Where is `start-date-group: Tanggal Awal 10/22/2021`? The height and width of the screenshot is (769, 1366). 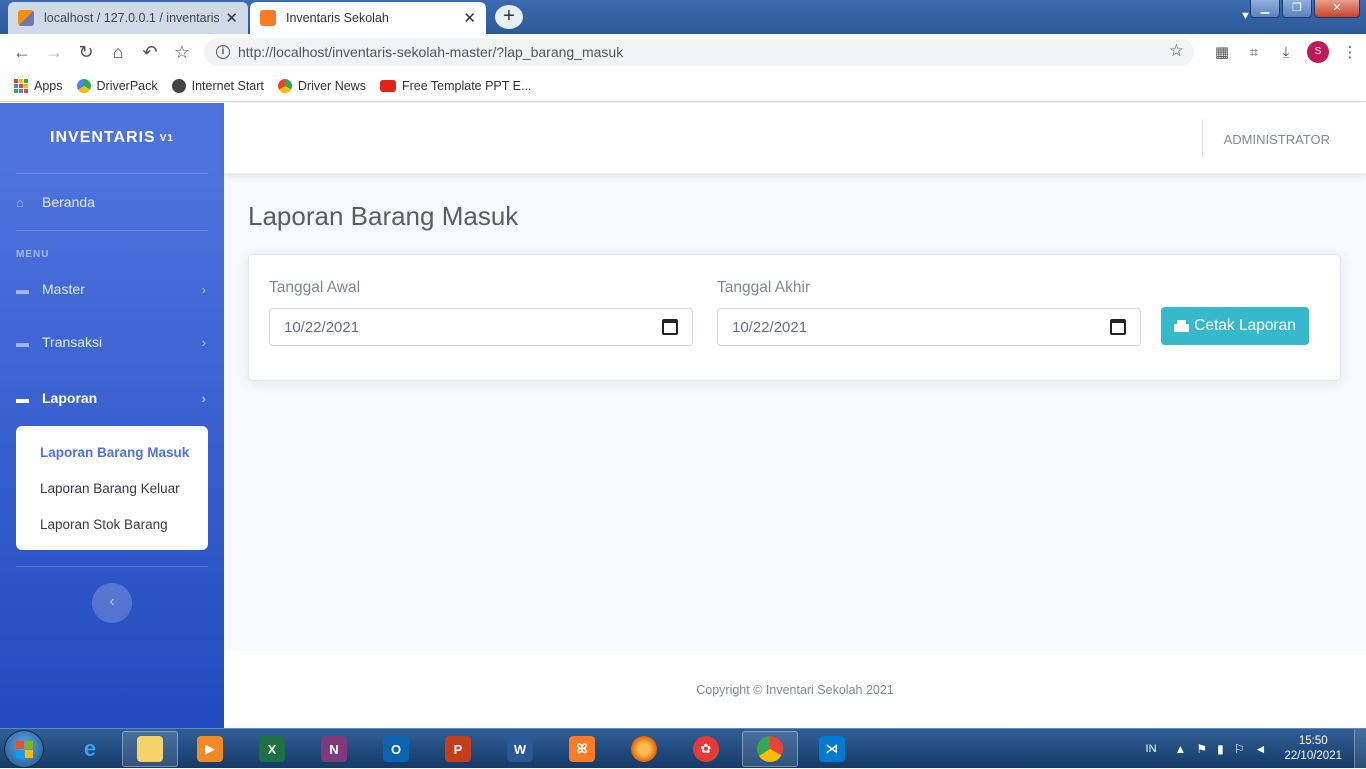
start-date-group: Tanggal Awal 10/22/2021 is located at coordinates (481, 312).